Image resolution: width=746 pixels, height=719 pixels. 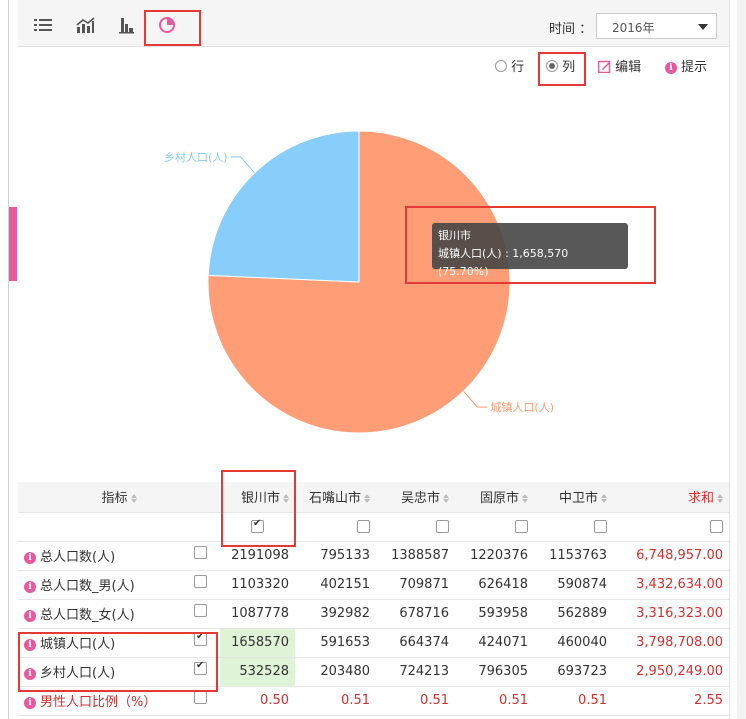 I want to click on value-cell: 1388587, so click(x=415, y=556).